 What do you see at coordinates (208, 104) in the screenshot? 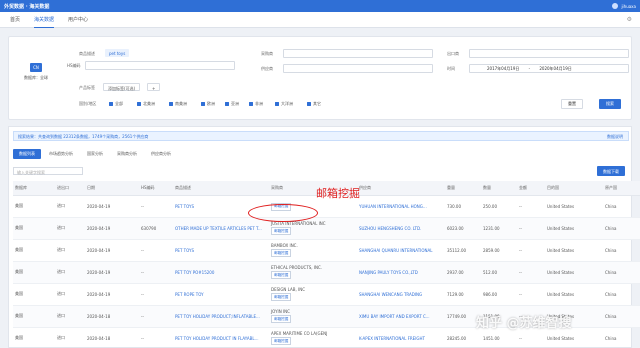
I see `region-eu-checkbox: 欧洲` at bounding box center [208, 104].